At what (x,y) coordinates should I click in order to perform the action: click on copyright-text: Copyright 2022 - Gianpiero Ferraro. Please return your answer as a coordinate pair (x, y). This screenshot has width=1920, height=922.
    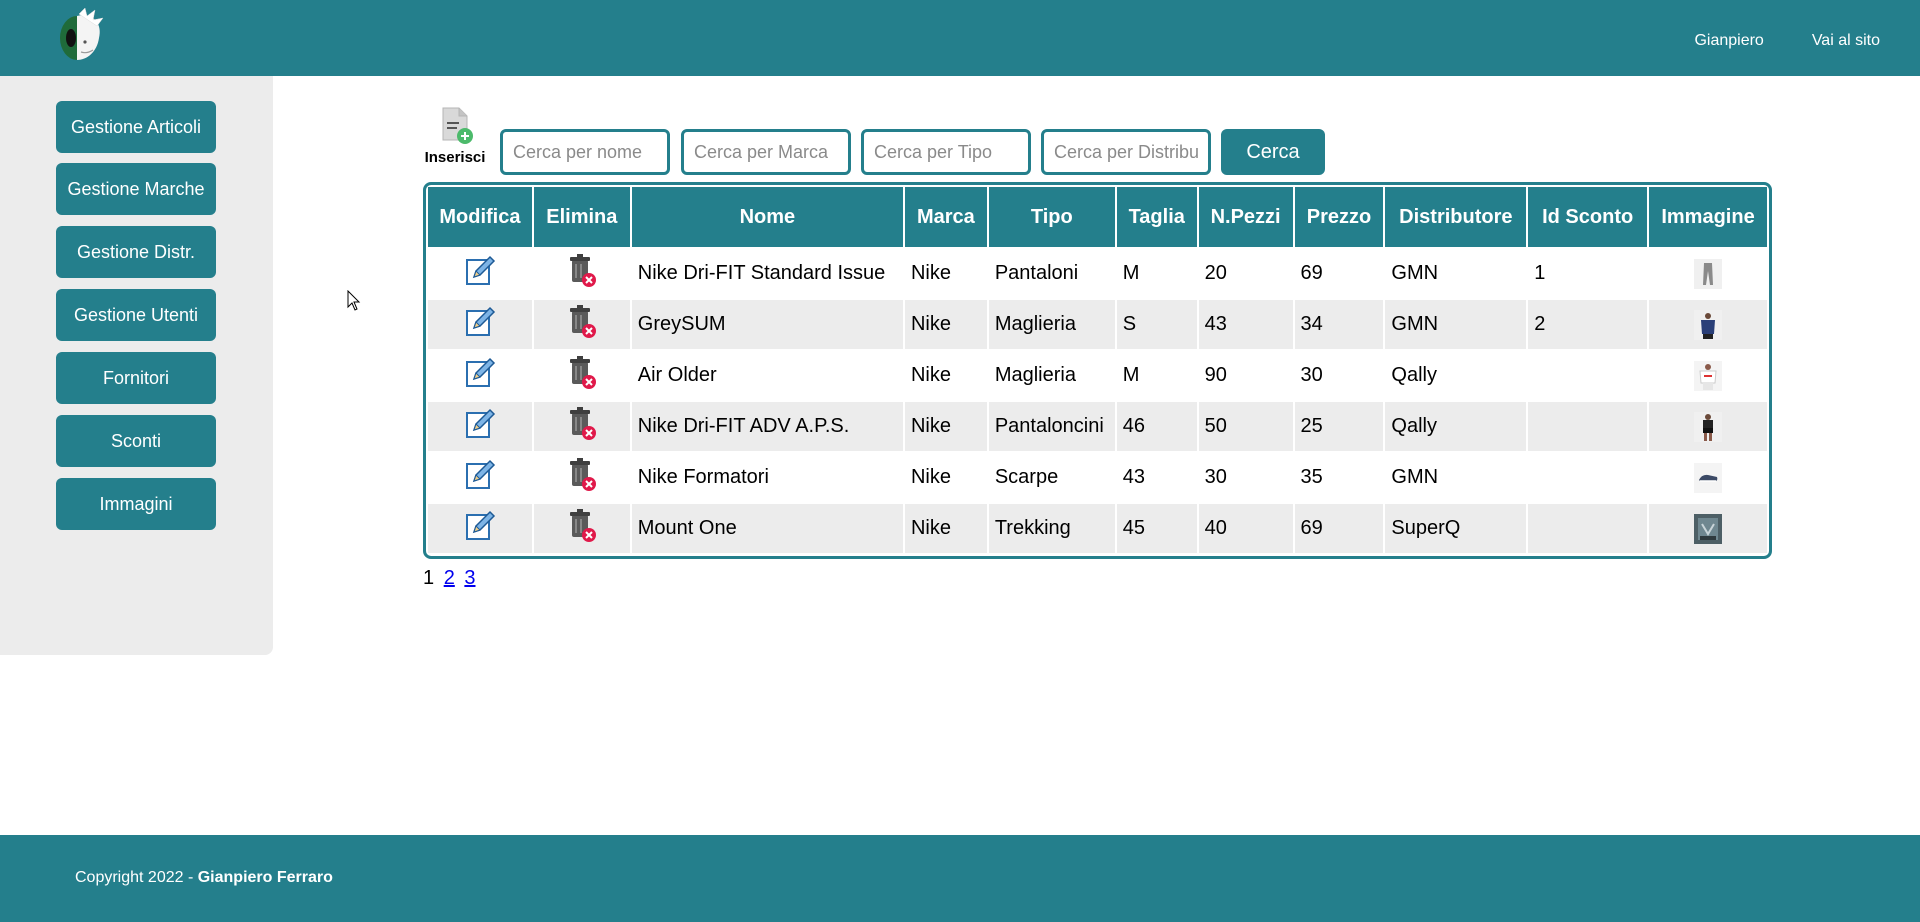
    Looking at the image, I should click on (204, 878).